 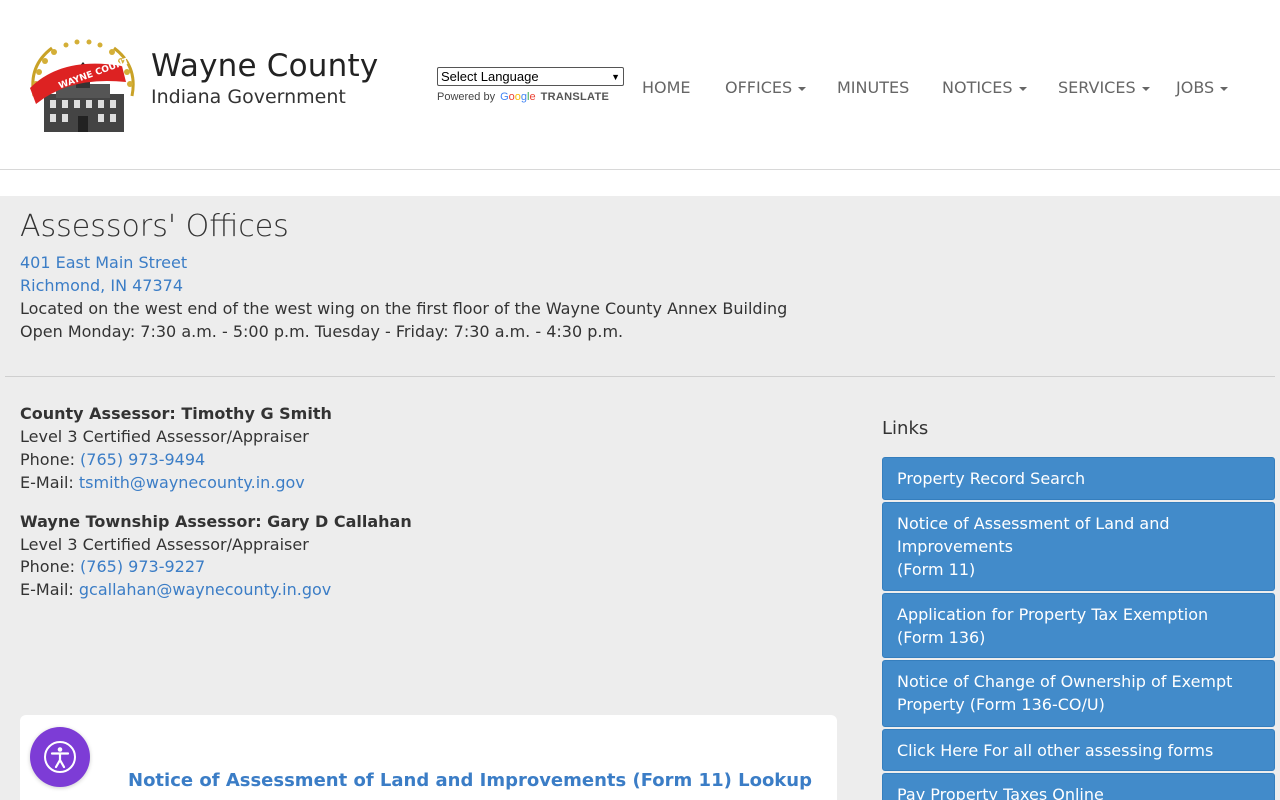 I want to click on link-other-assessing-forms: Click Here For all other assessing forms, so click(x=1078, y=750).